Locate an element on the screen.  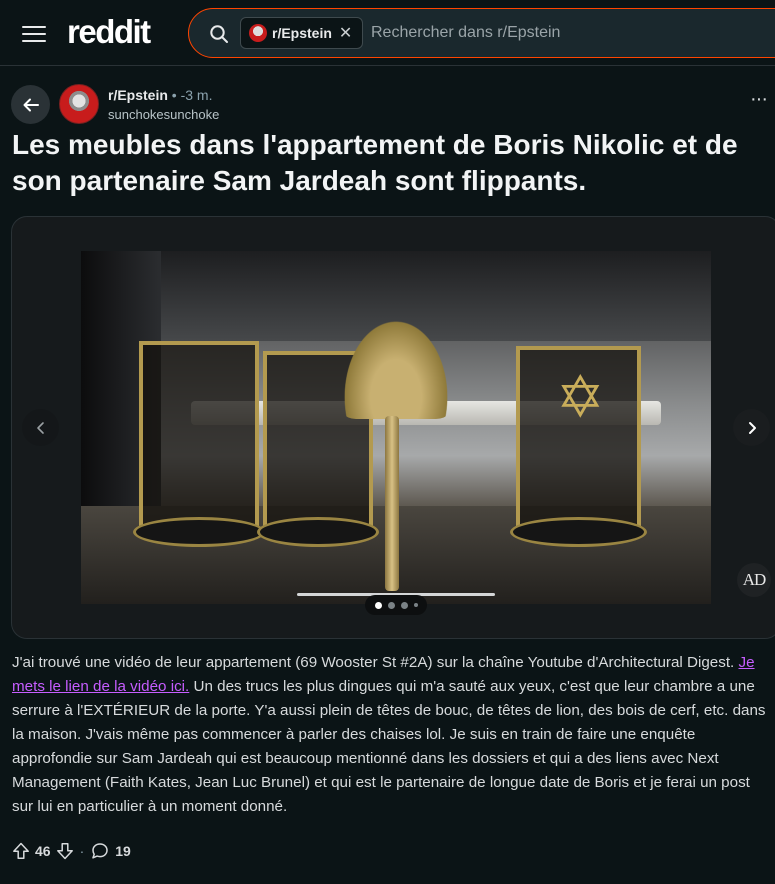
chevron-left-icon is located at coordinates (40, 427).